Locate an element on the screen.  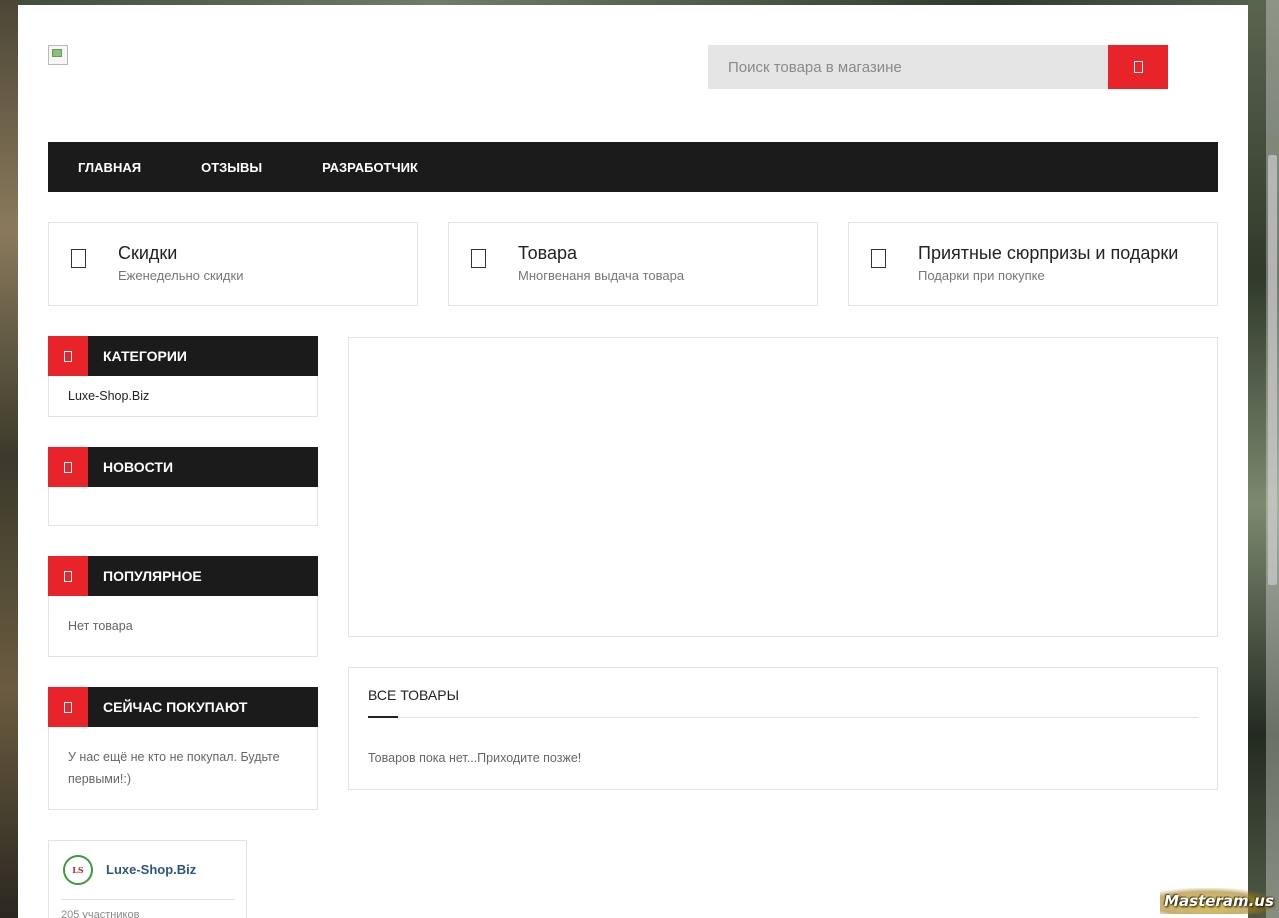
nav-item-home: Главная is located at coordinates (109, 167).